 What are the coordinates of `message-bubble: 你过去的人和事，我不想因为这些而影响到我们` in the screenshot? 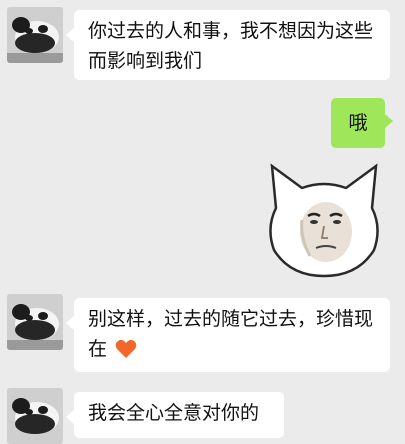 It's located at (228, 45).